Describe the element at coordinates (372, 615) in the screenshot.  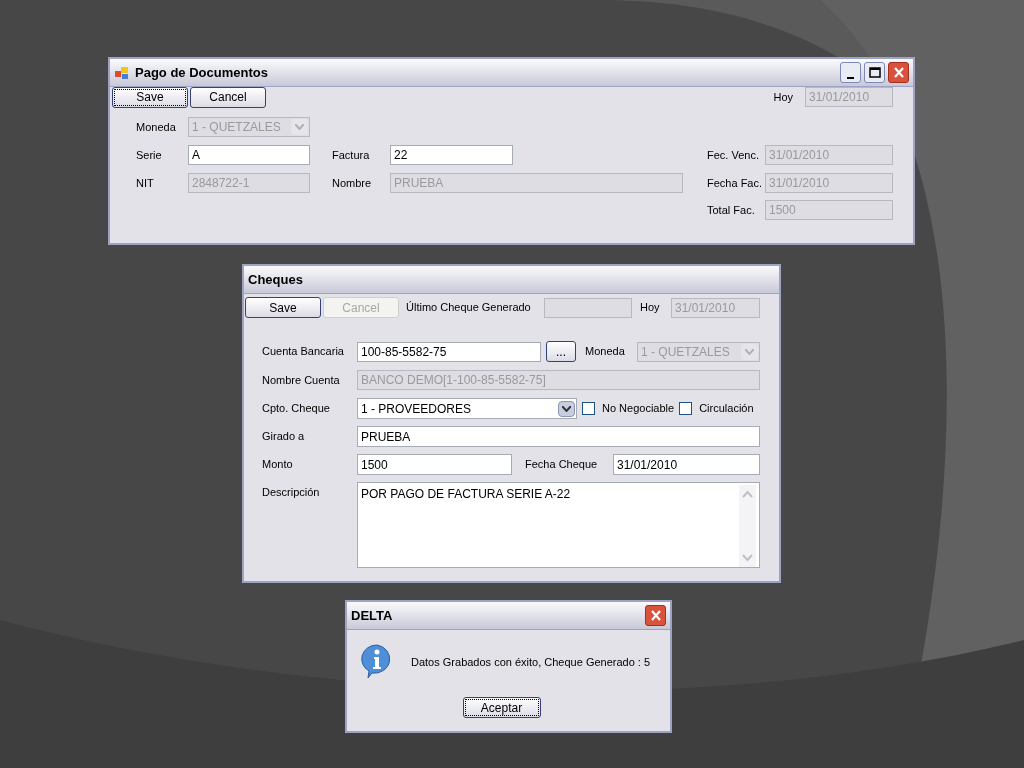
I see `window-title: DELTA` at that location.